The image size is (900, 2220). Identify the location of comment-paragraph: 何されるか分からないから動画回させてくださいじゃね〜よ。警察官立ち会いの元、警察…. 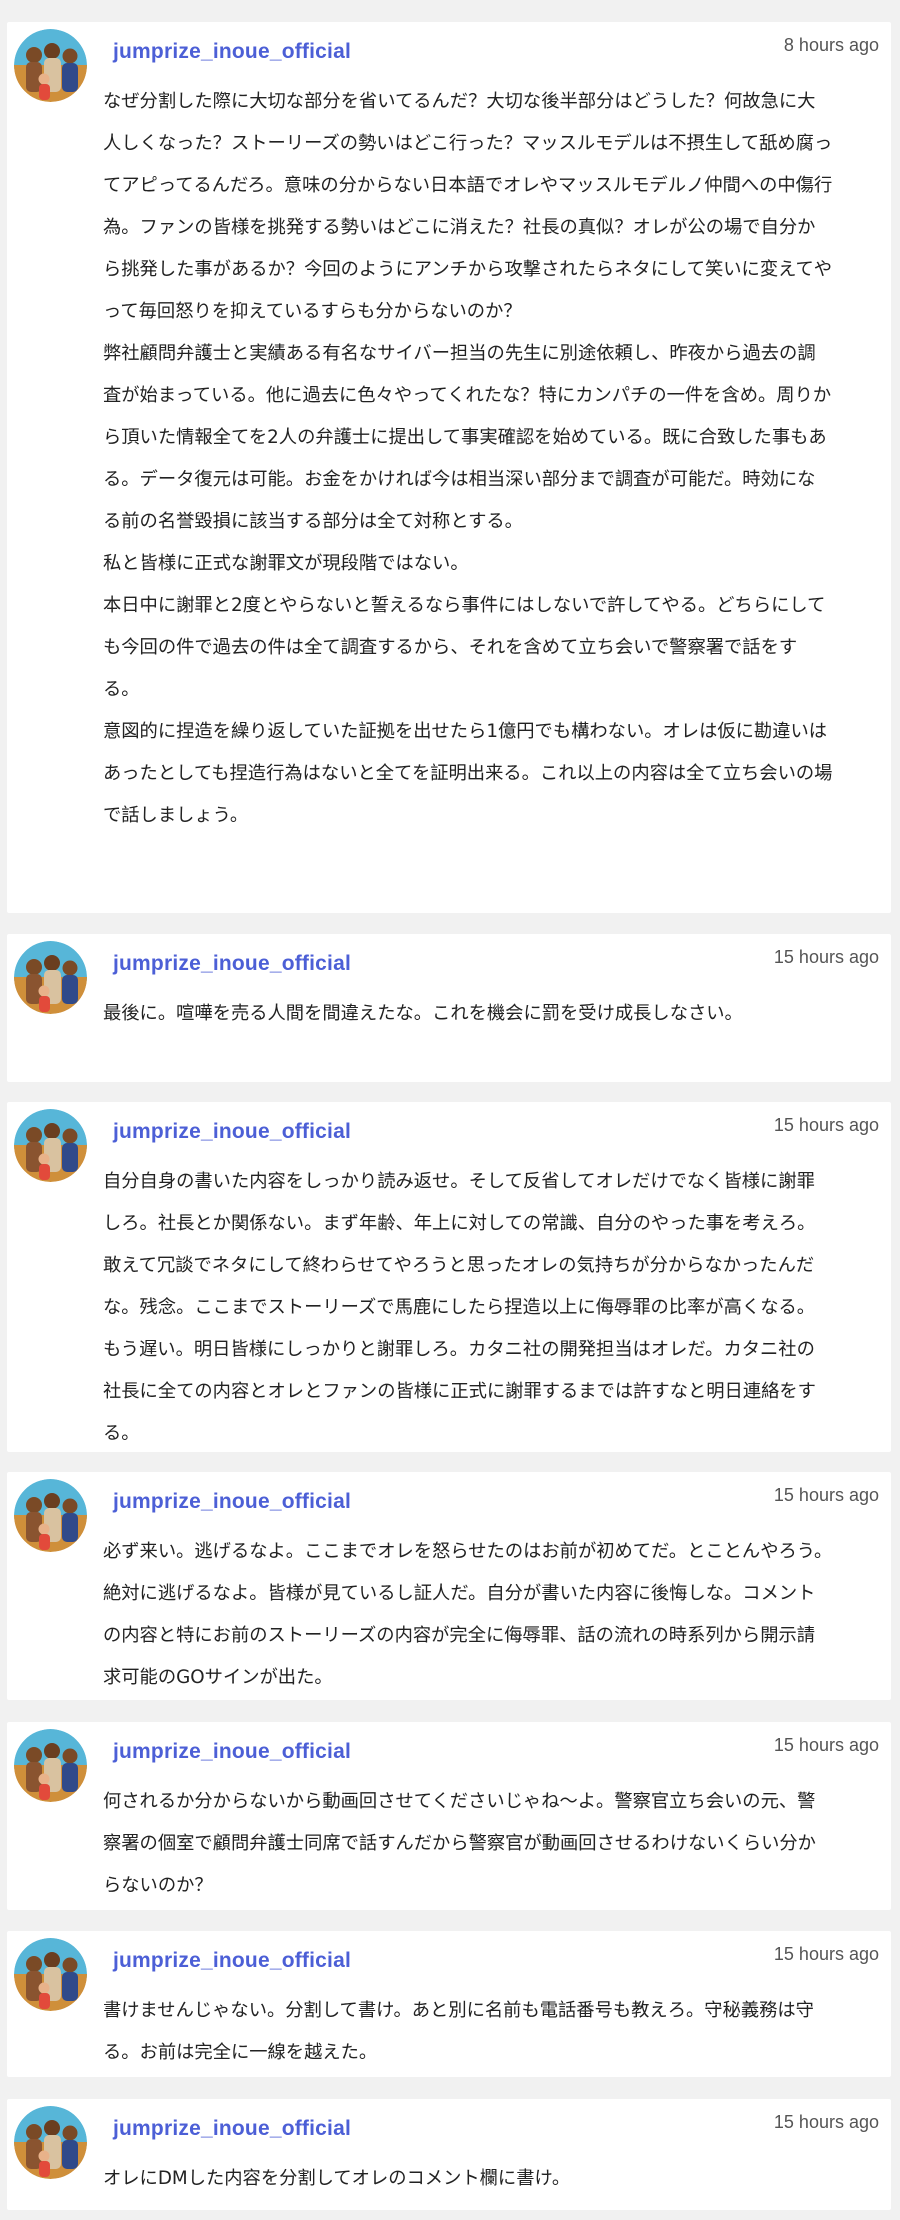
(459, 1843).